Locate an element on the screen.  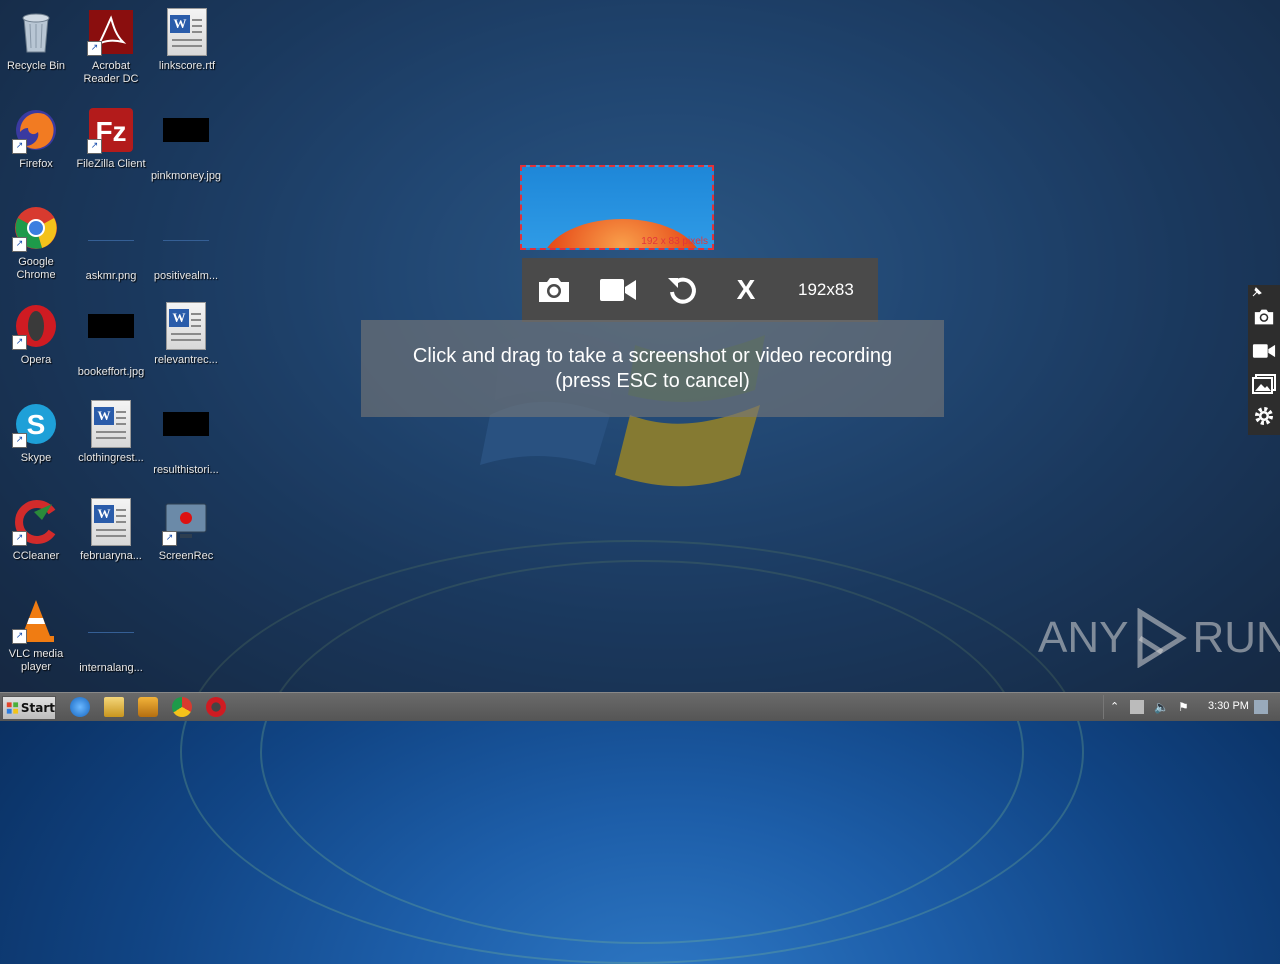
desktop-icon-pinkmoney: pinkmoney.jpg is located at coordinates (186, 144).